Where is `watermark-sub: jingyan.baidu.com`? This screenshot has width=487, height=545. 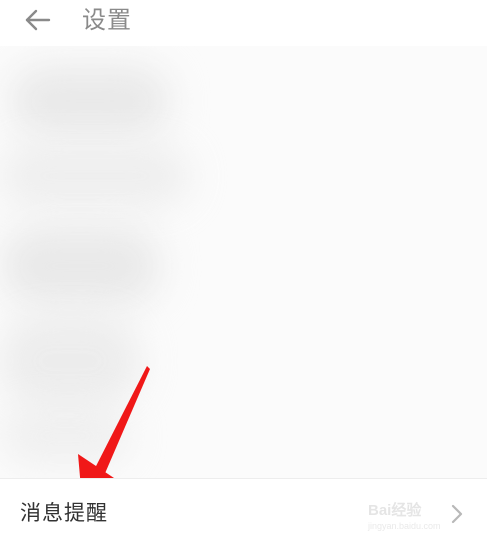 watermark-sub: jingyan.baidu.com is located at coordinates (404, 526).